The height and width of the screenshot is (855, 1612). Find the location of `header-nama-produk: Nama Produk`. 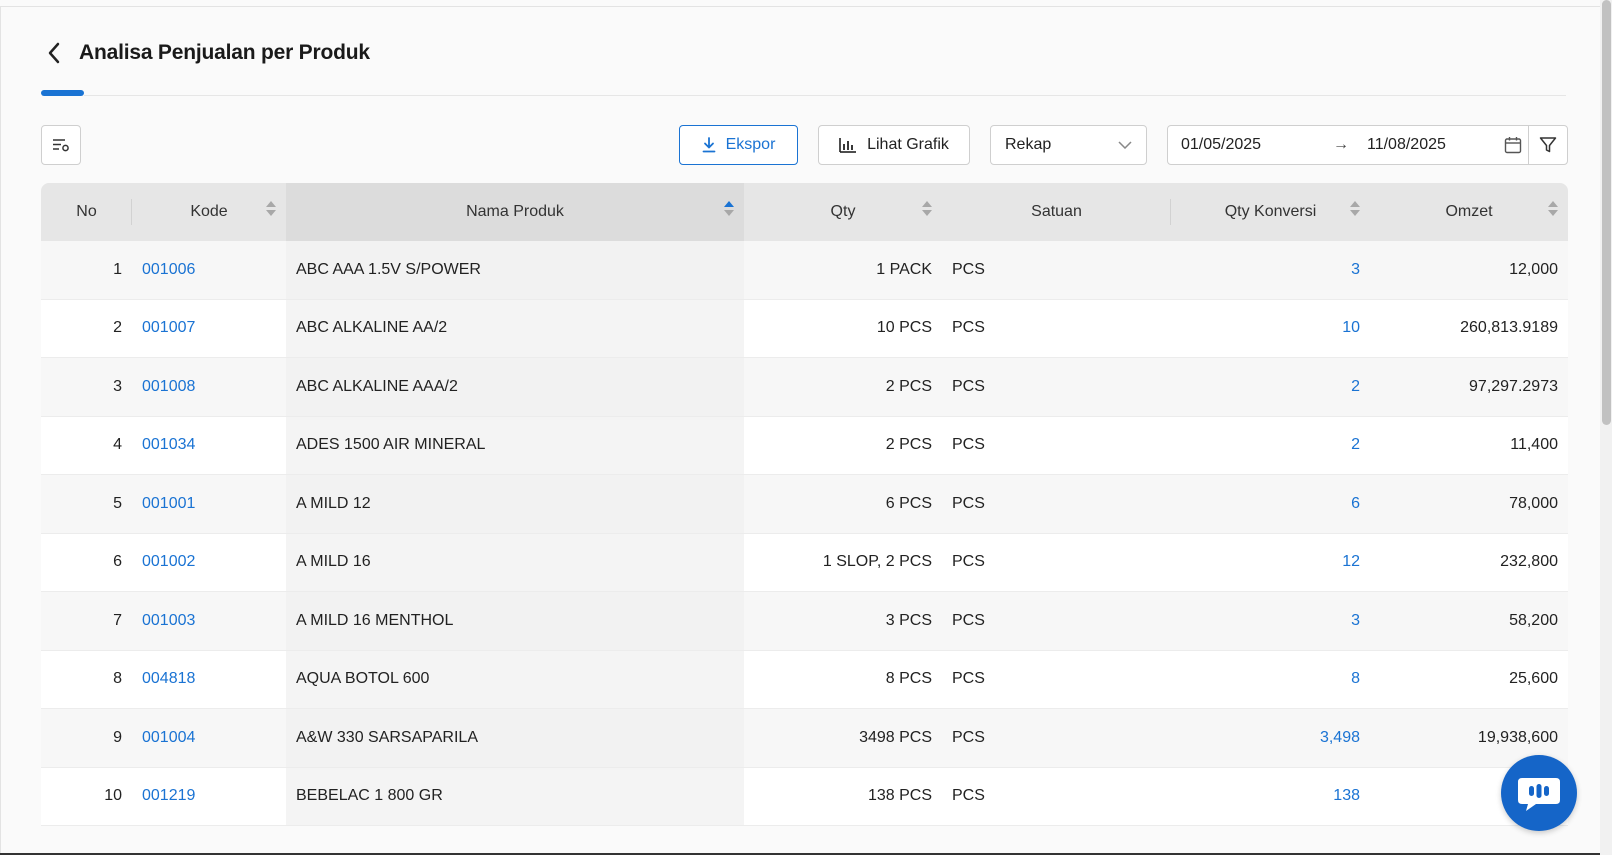

header-nama-produk: Nama Produk is located at coordinates (515, 212).